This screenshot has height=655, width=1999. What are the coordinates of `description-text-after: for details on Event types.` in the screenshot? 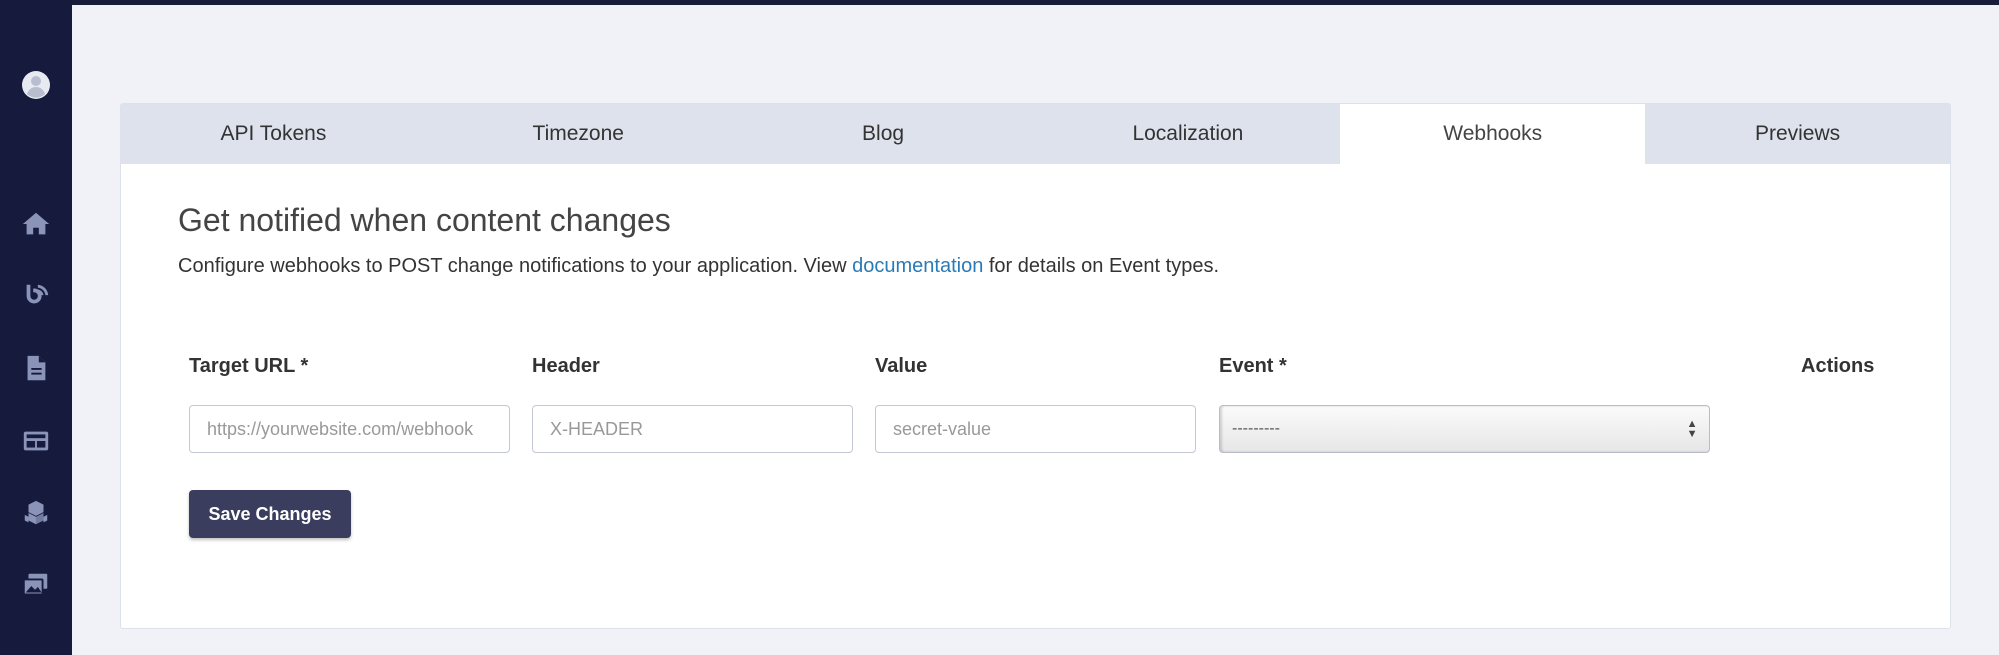 It's located at (1101, 266).